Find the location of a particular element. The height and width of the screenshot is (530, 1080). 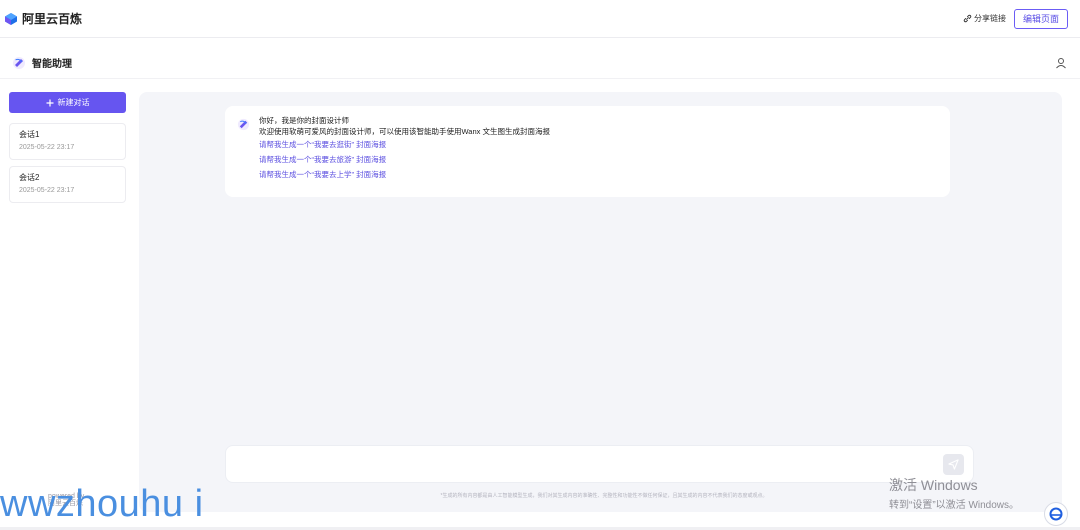

edit-page-button: 编辑页面 is located at coordinates (1040, 18).